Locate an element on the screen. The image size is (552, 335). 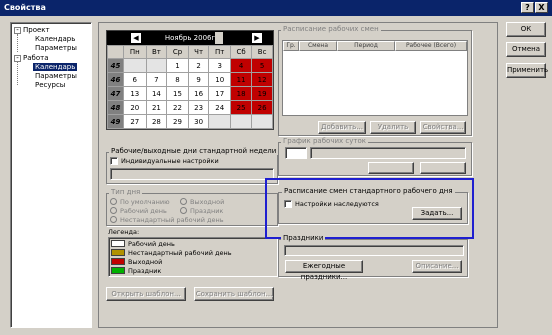
tree-item-work: - Работа is located at coordinates (31, 58).